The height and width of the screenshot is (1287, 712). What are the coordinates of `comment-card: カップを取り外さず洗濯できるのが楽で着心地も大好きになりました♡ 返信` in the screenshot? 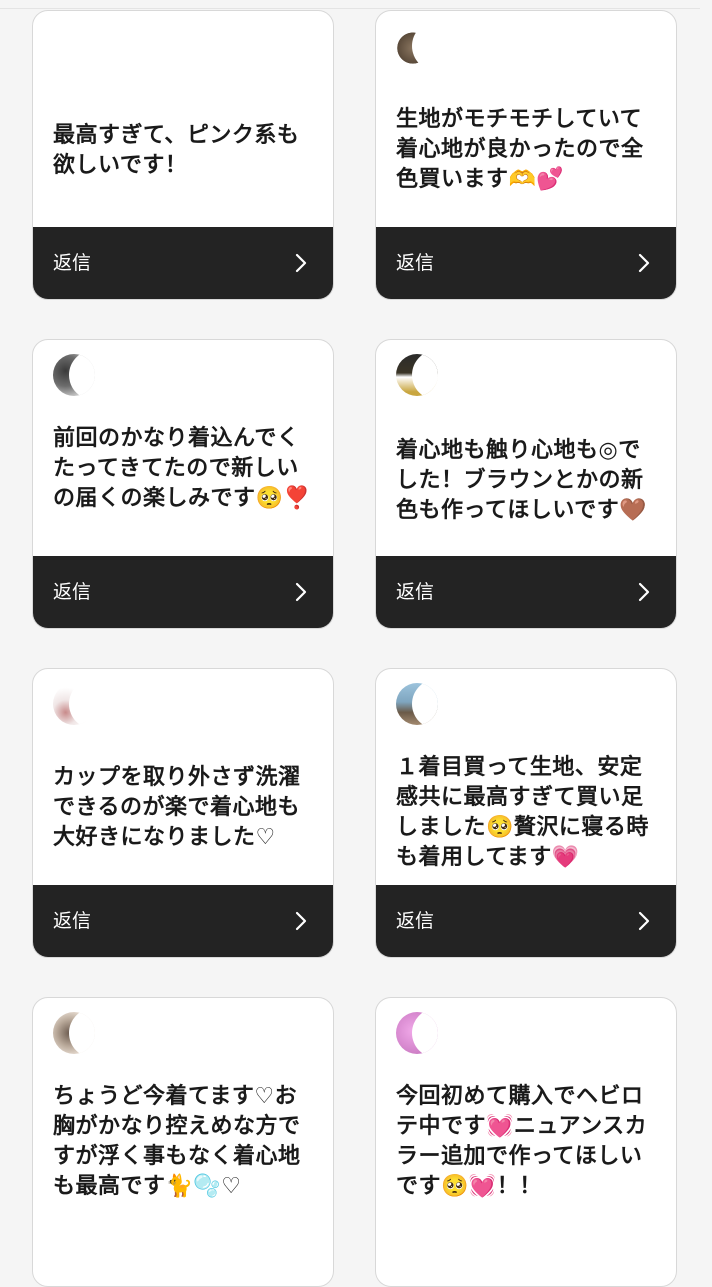 It's located at (183, 813).